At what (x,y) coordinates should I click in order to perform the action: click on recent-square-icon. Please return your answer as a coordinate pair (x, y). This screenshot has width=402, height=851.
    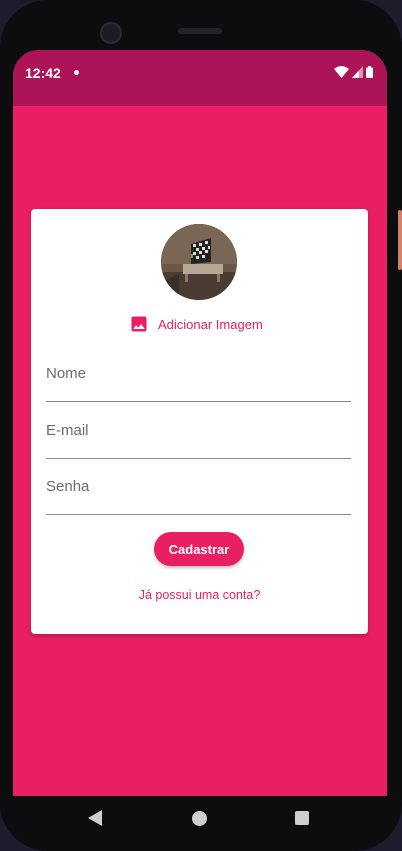
    Looking at the image, I should click on (302, 818).